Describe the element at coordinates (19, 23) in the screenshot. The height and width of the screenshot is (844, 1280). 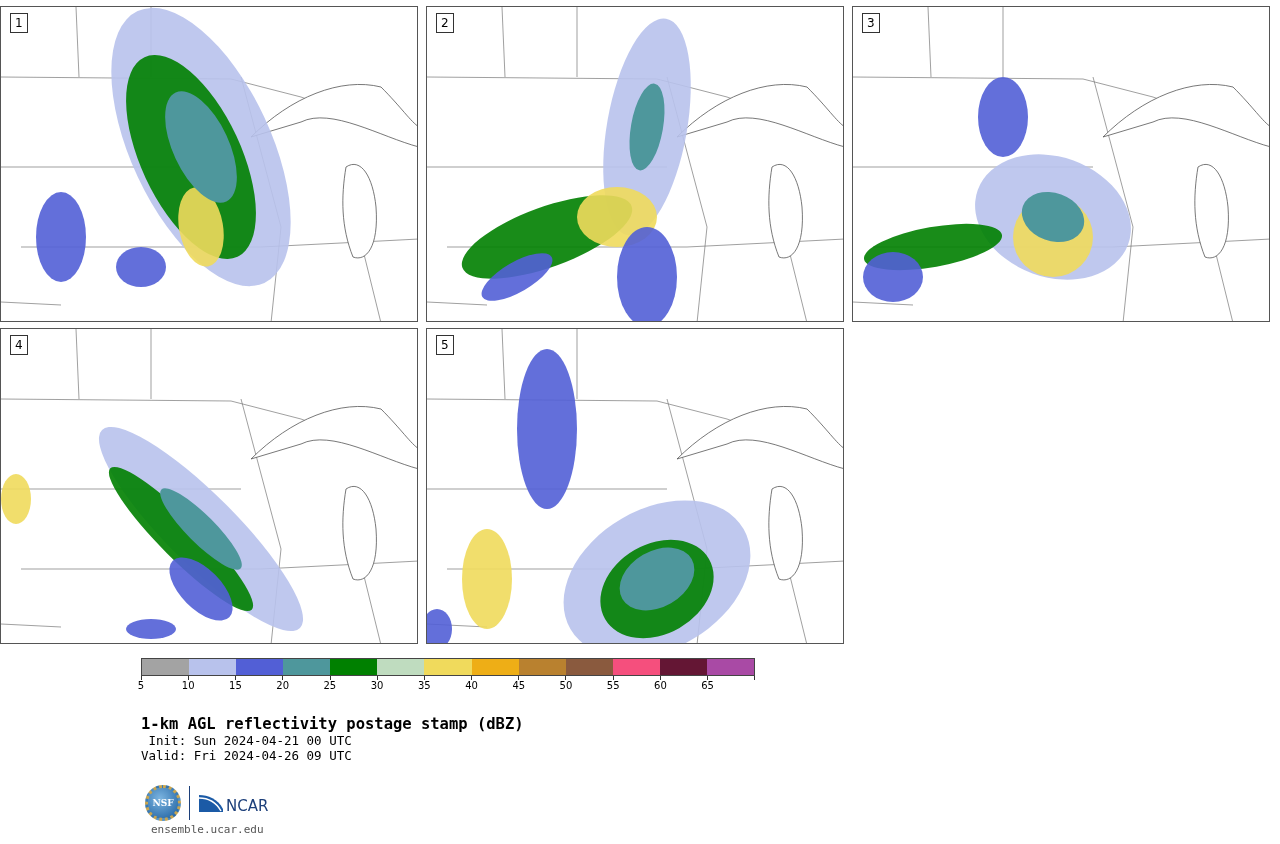
I see `panel-number: 1` at that location.